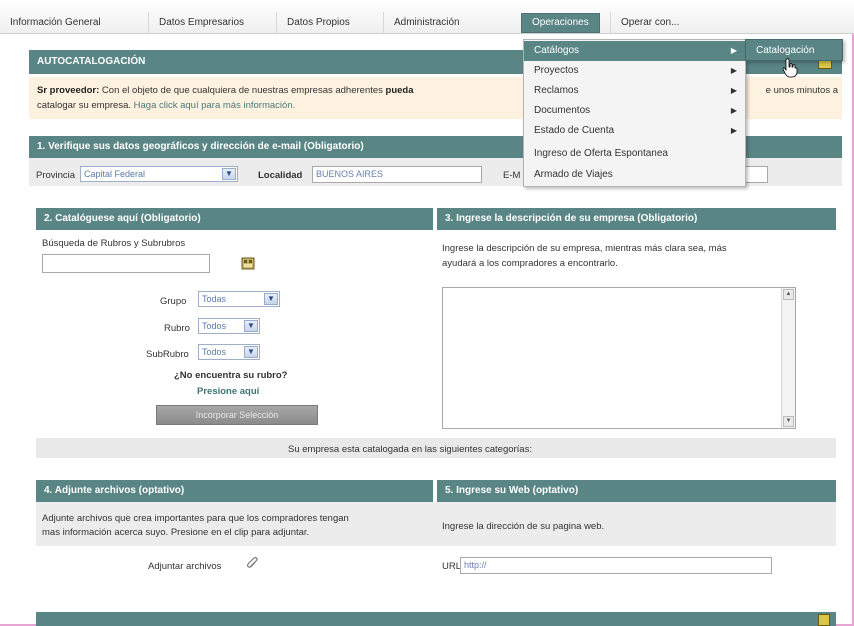 The image size is (854, 626). What do you see at coordinates (634, 71) in the screenshot?
I see `menu-item-proyectos: Proyectos ▶` at bounding box center [634, 71].